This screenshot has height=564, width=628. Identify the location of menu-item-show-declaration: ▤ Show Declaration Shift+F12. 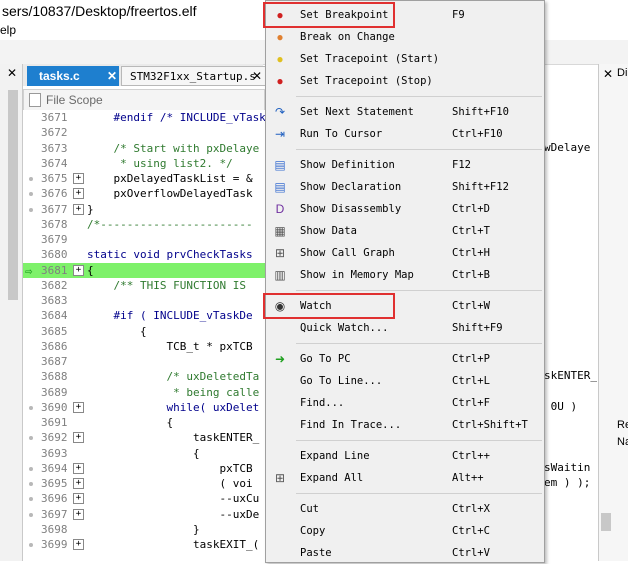
(405, 187).